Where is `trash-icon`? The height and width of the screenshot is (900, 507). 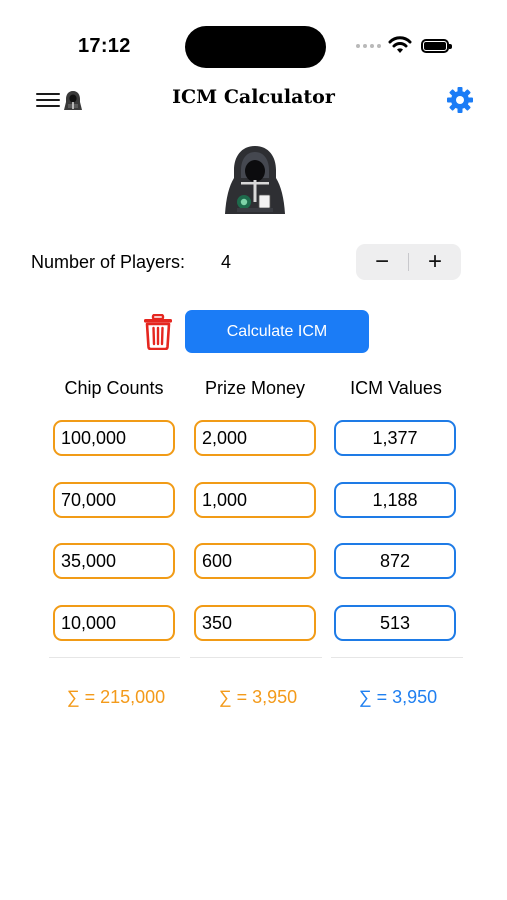 trash-icon is located at coordinates (158, 332).